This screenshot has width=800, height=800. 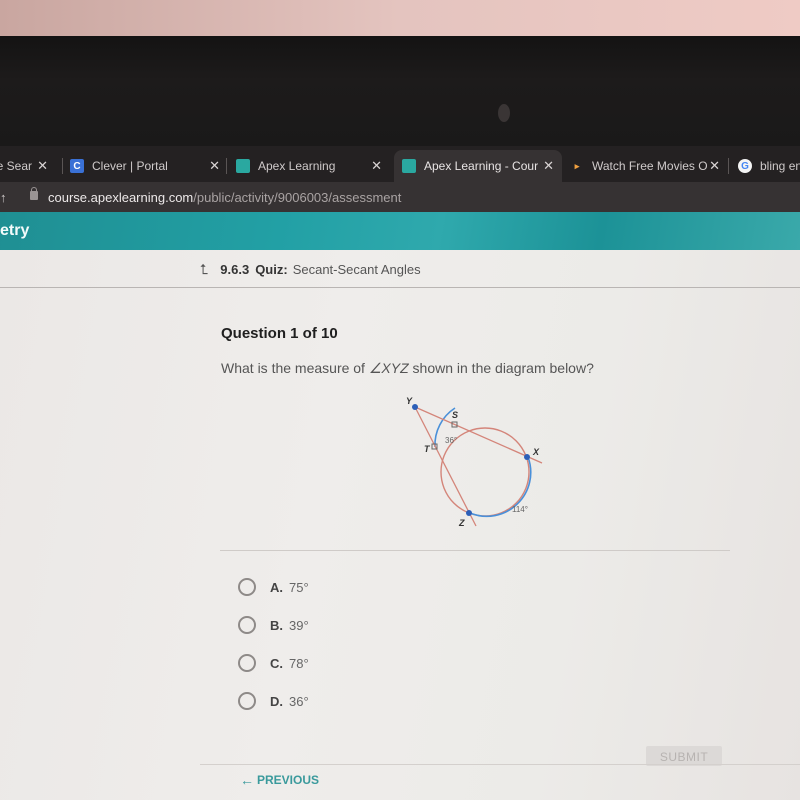 What do you see at coordinates (461, 523) in the screenshot?
I see `label-z: Z` at bounding box center [461, 523].